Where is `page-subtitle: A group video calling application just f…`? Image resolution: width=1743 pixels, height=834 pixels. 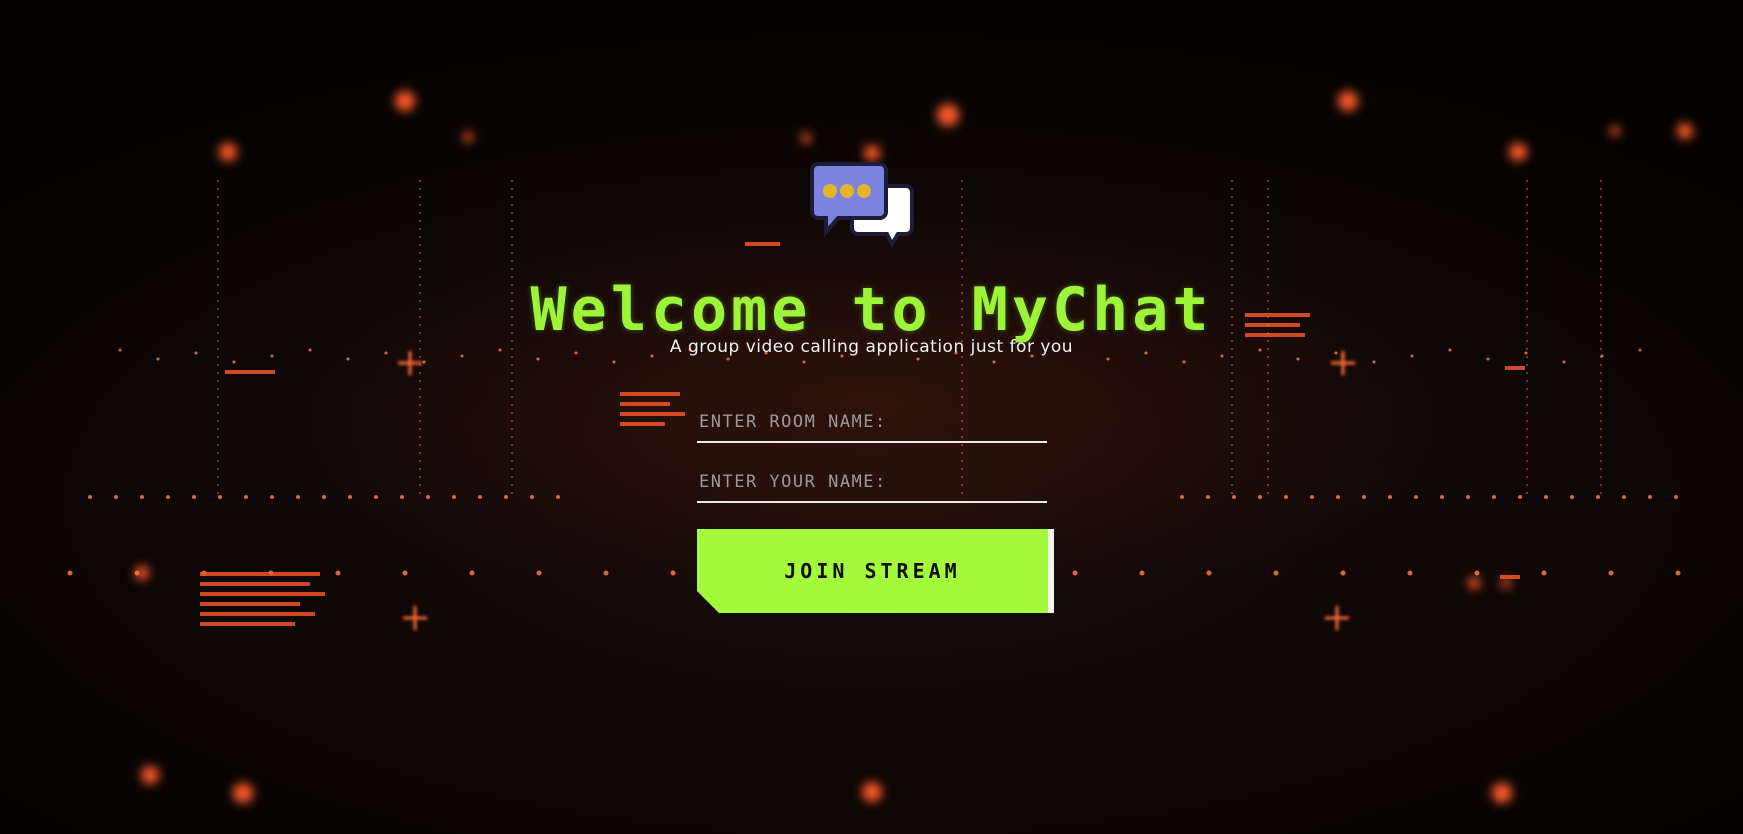 page-subtitle: A group video calling application just f… is located at coordinates (871, 347).